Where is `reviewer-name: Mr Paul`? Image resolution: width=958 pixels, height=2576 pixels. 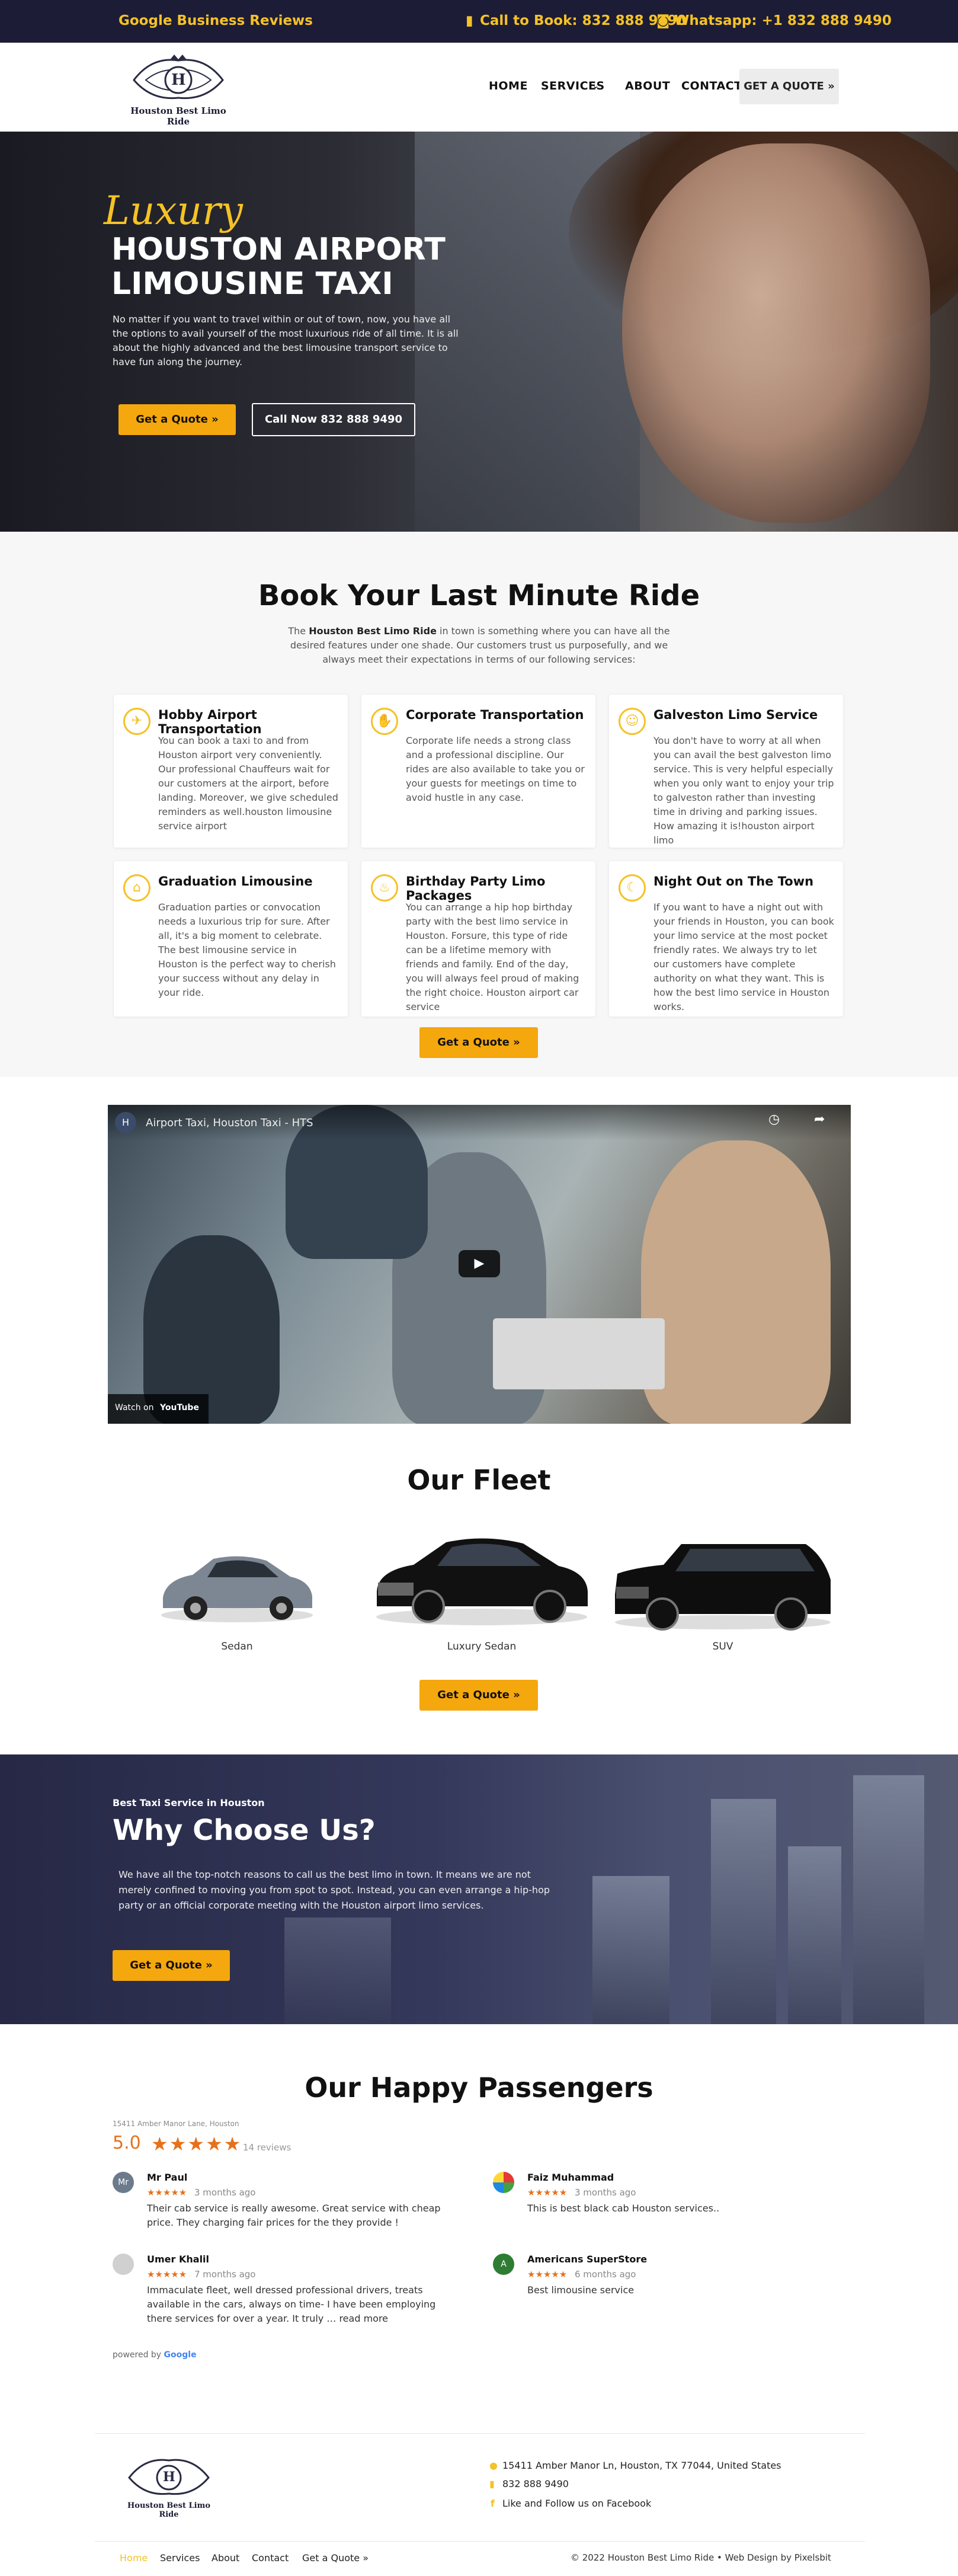
reviewer-name: Mr Paul is located at coordinates (167, 2177).